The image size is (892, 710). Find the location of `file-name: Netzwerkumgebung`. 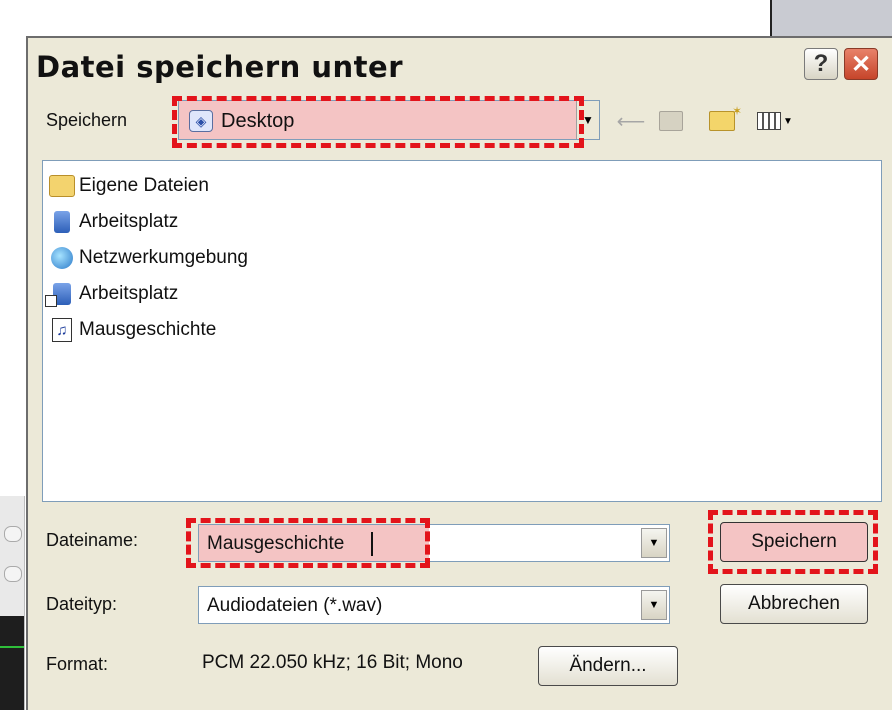

file-name: Netzwerkumgebung is located at coordinates (163, 257).